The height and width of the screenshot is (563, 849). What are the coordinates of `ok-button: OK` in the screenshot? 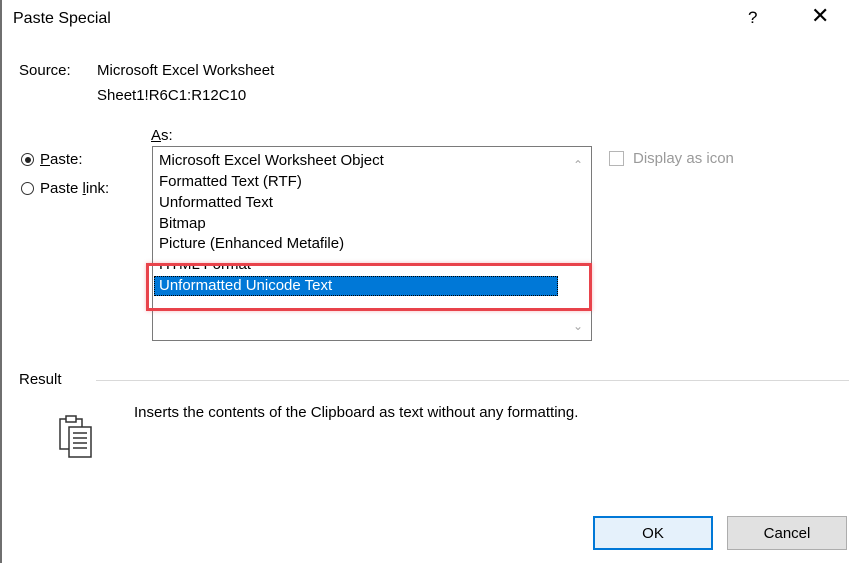 It's located at (653, 533).